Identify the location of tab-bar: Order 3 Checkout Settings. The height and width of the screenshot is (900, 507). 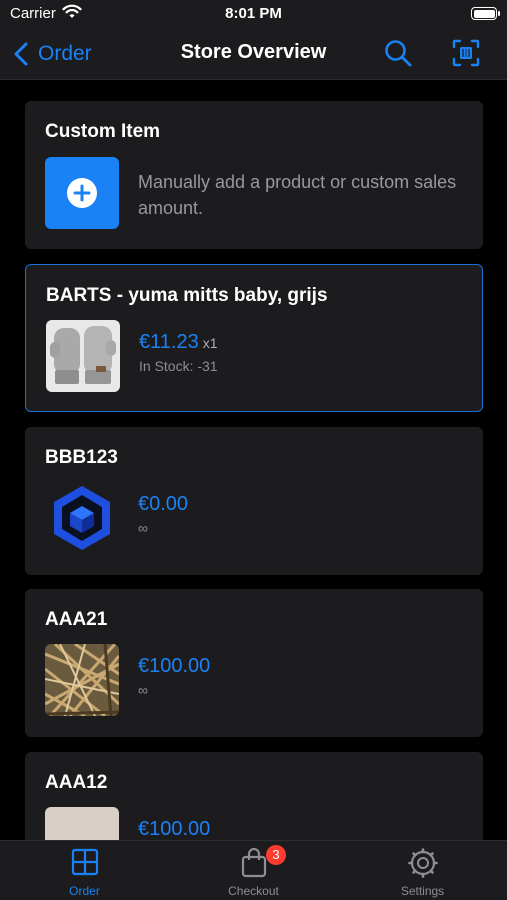
(253, 870).